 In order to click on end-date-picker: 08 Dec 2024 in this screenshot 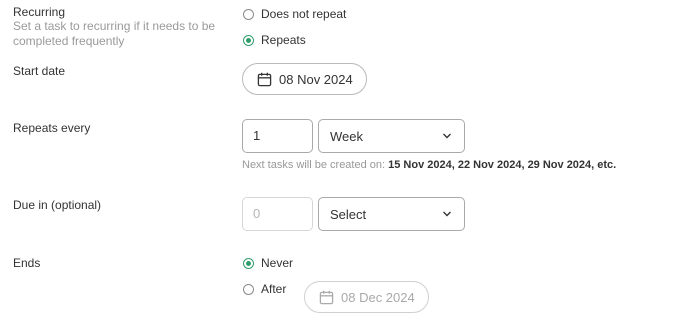, I will do `click(366, 297)`.